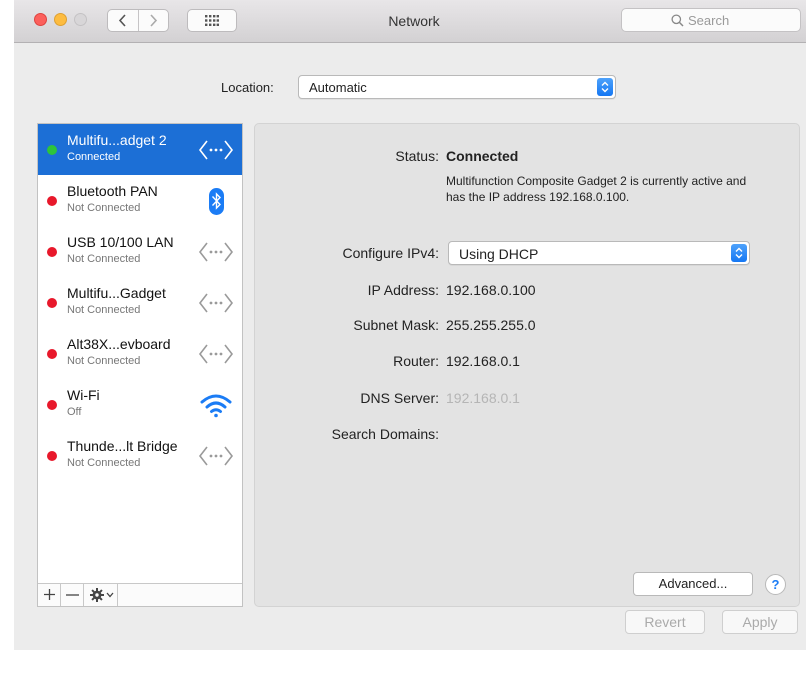 This screenshot has height=675, width=806. What do you see at coordinates (80, 19) in the screenshot?
I see `zoom-window-button` at bounding box center [80, 19].